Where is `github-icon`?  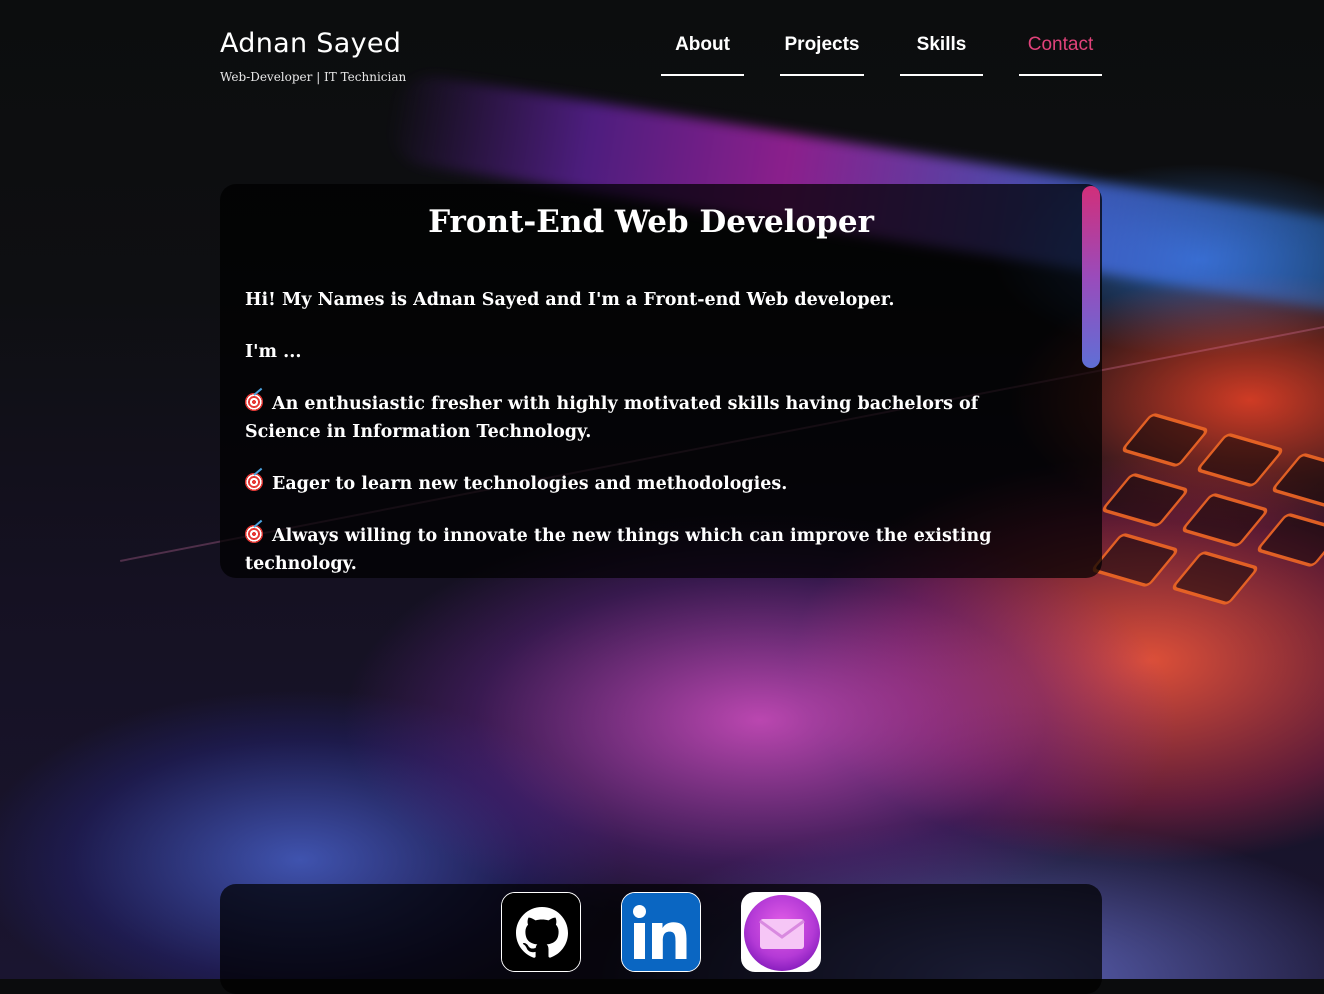 github-icon is located at coordinates (541, 932).